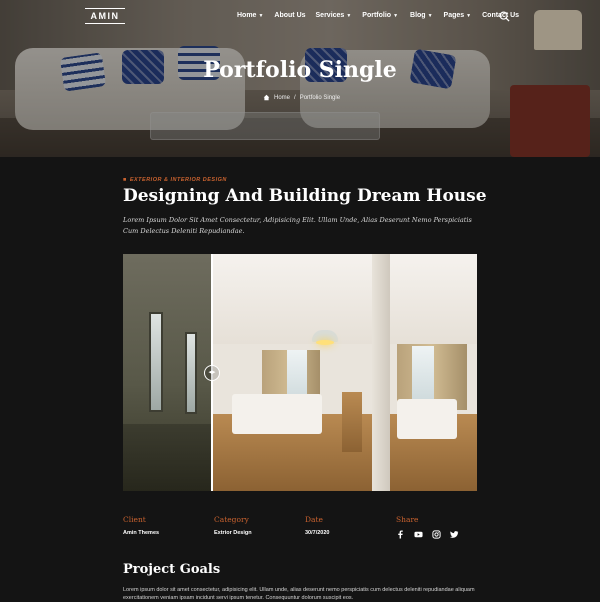 Image resolution: width=600 pixels, height=602 pixels. I want to click on nav-item-blog: Blog ▼, so click(421, 15).